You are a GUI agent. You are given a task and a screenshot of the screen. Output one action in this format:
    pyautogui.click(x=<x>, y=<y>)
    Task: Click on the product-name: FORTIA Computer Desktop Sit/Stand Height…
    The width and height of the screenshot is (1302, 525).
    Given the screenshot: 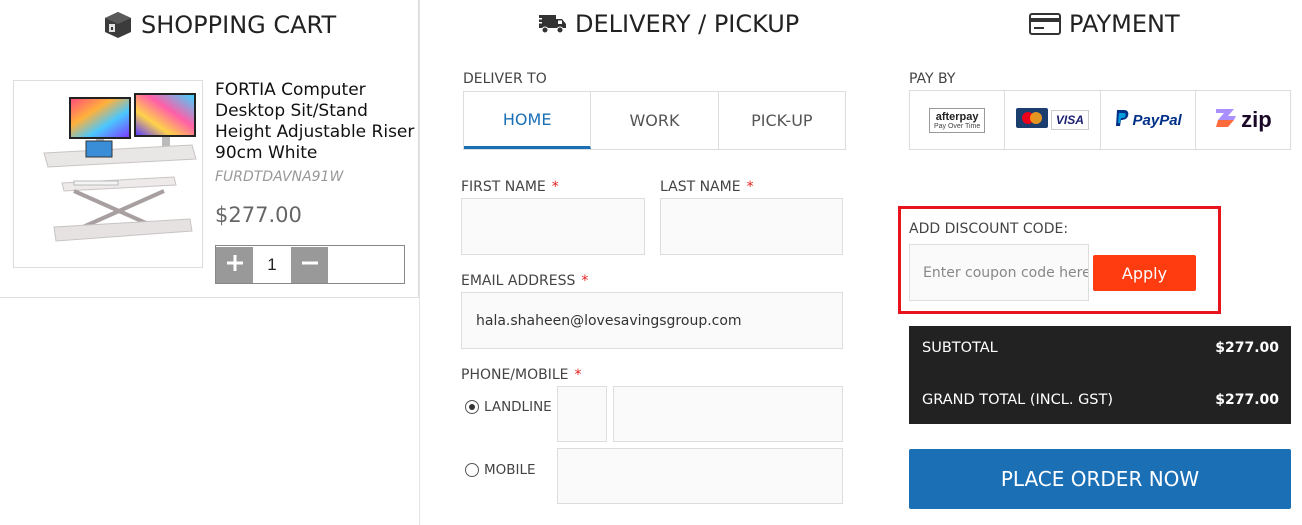 What is the action you would take?
    pyautogui.click(x=315, y=122)
    